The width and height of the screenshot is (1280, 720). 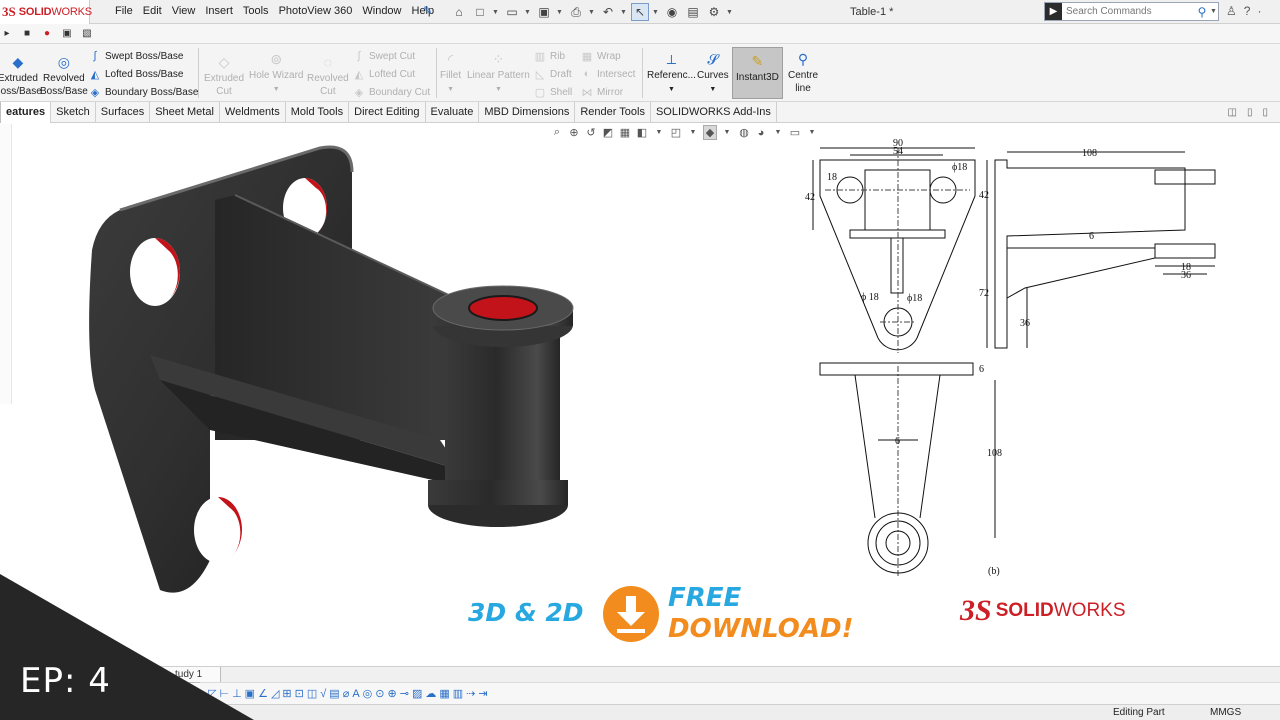 I want to click on play-icon: ▸, so click(x=7, y=33).